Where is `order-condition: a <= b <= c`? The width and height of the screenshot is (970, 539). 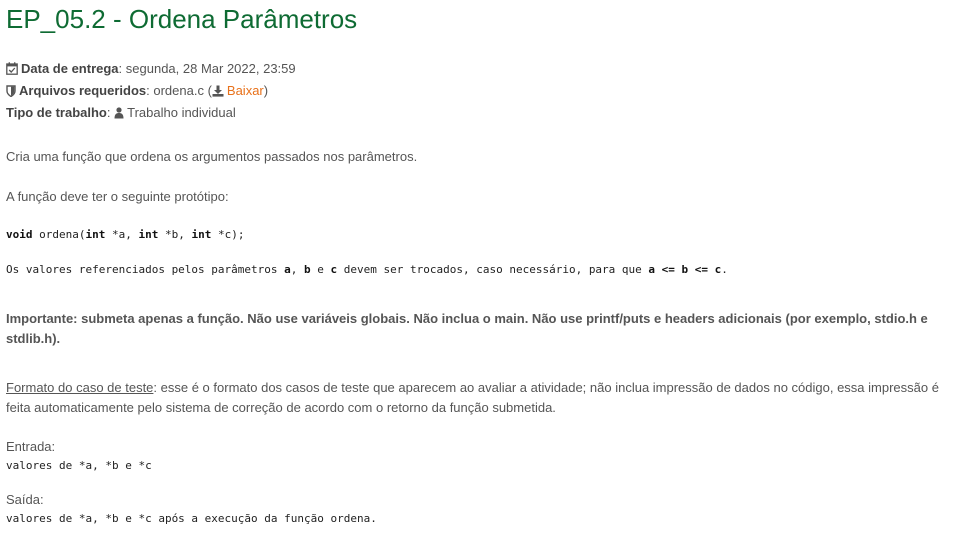 order-condition: a <= b <= c is located at coordinates (685, 269).